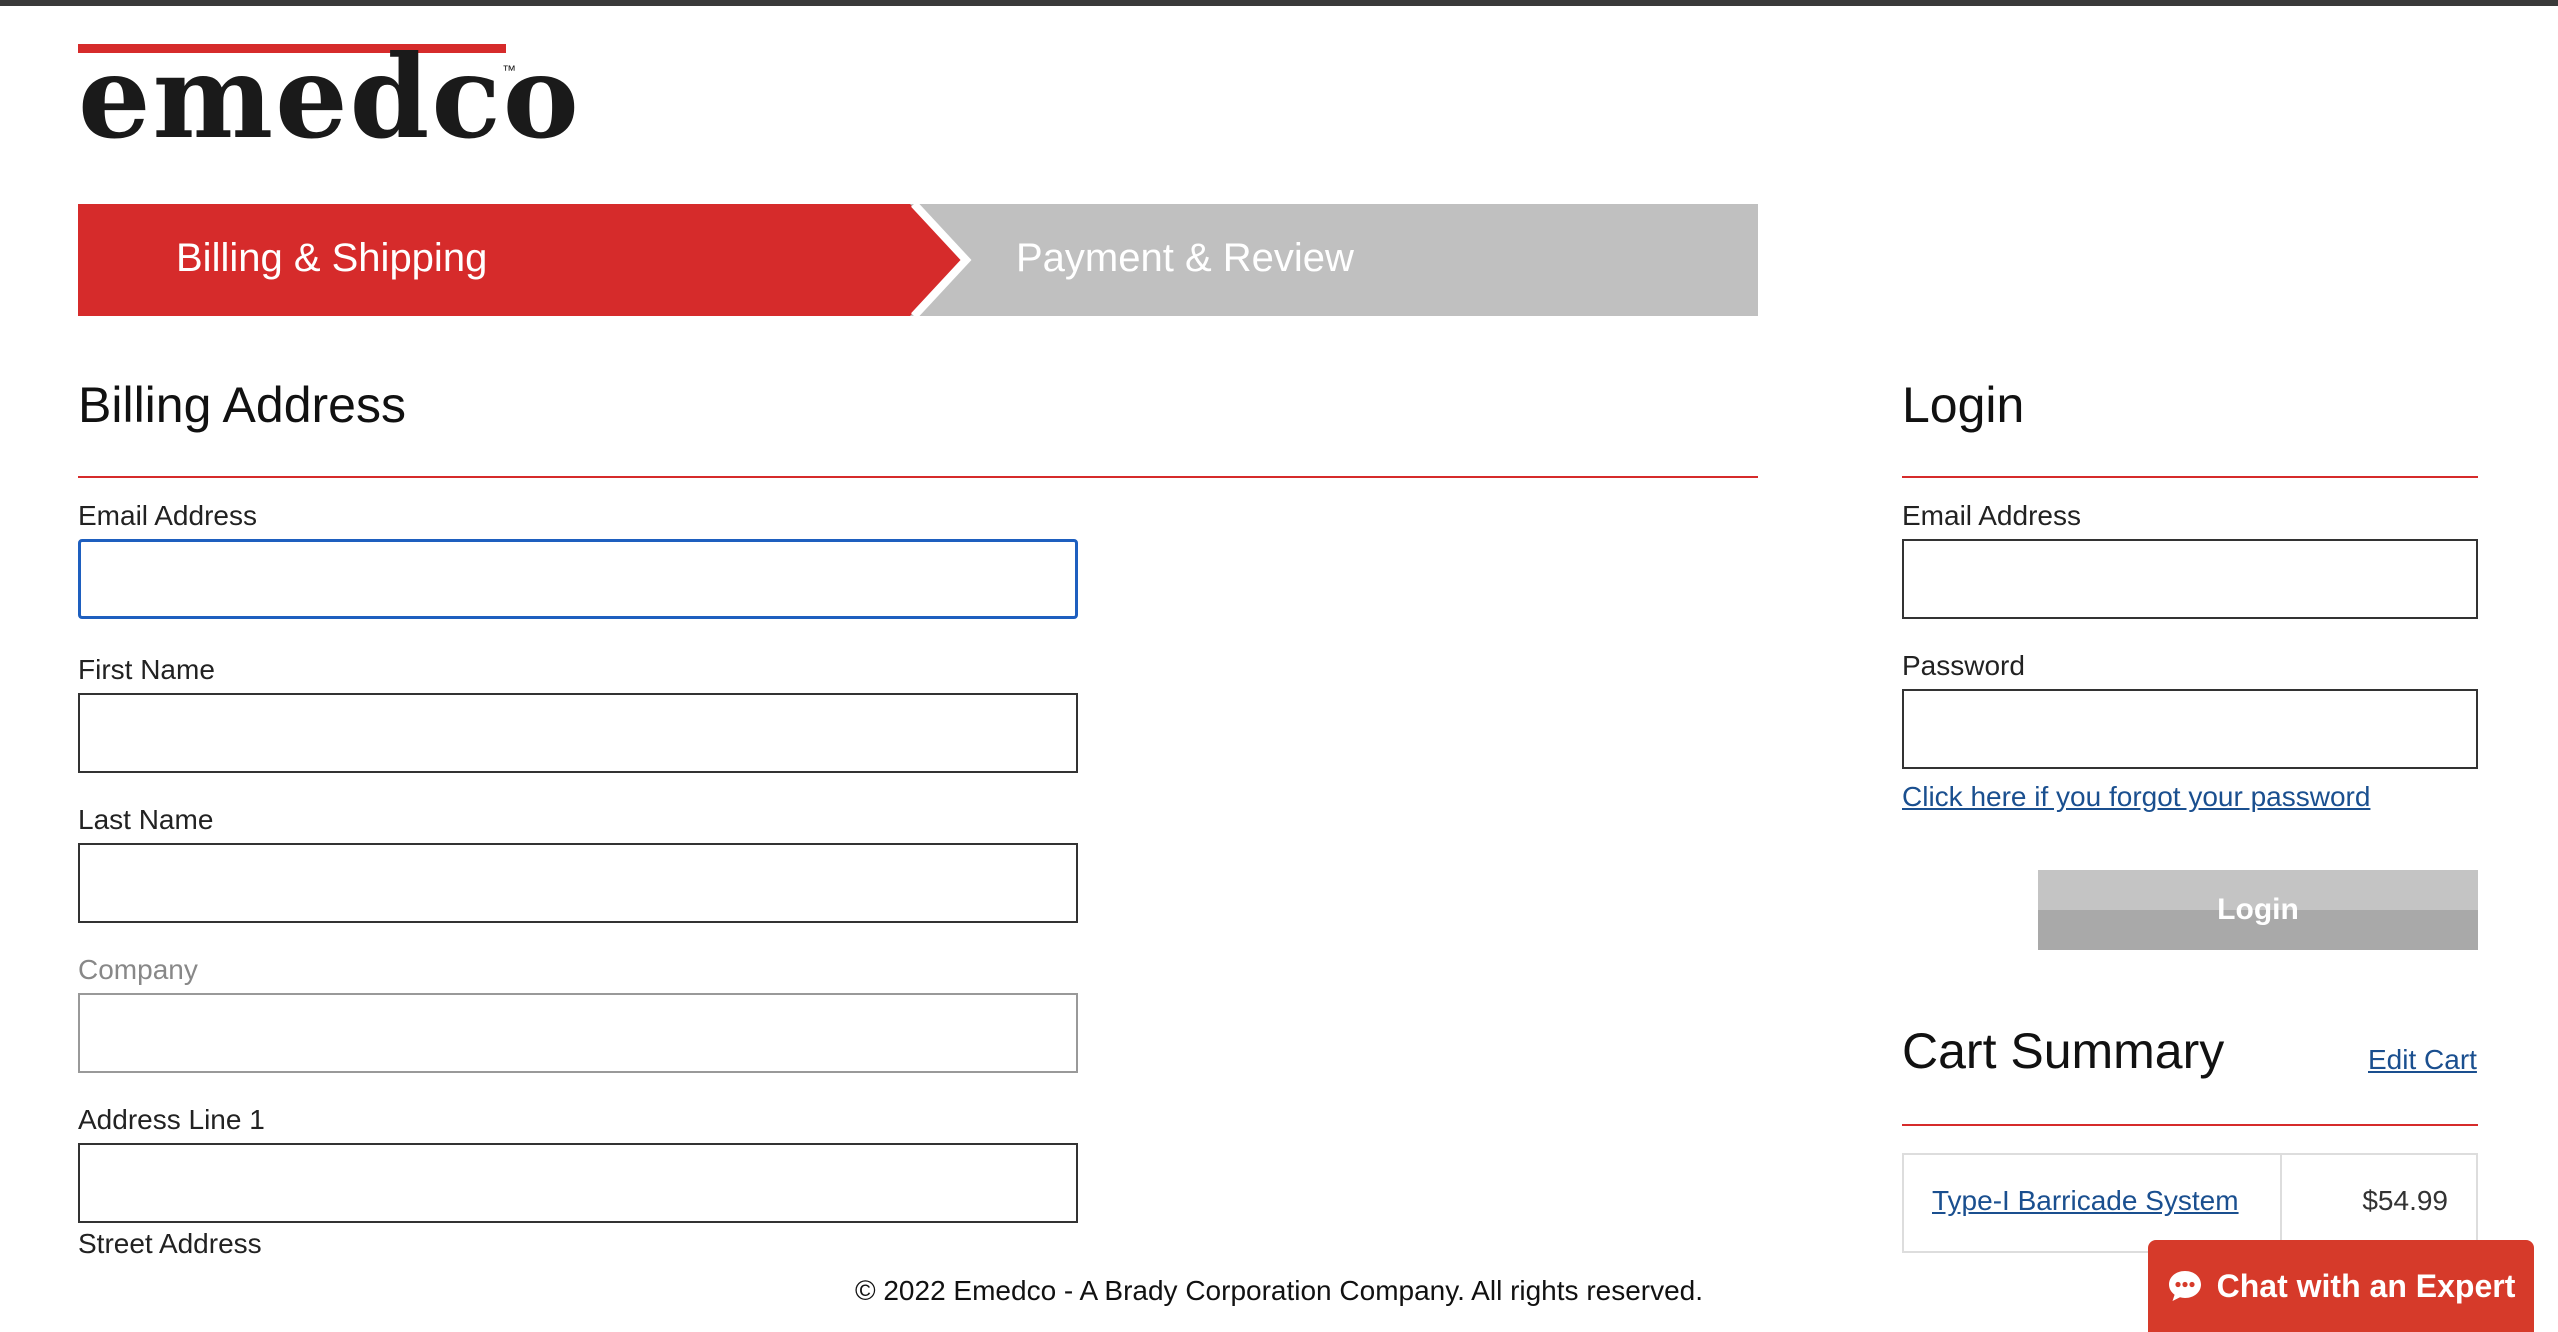 This screenshot has width=2558, height=1332. I want to click on browser-top-border, so click(1279, 3).